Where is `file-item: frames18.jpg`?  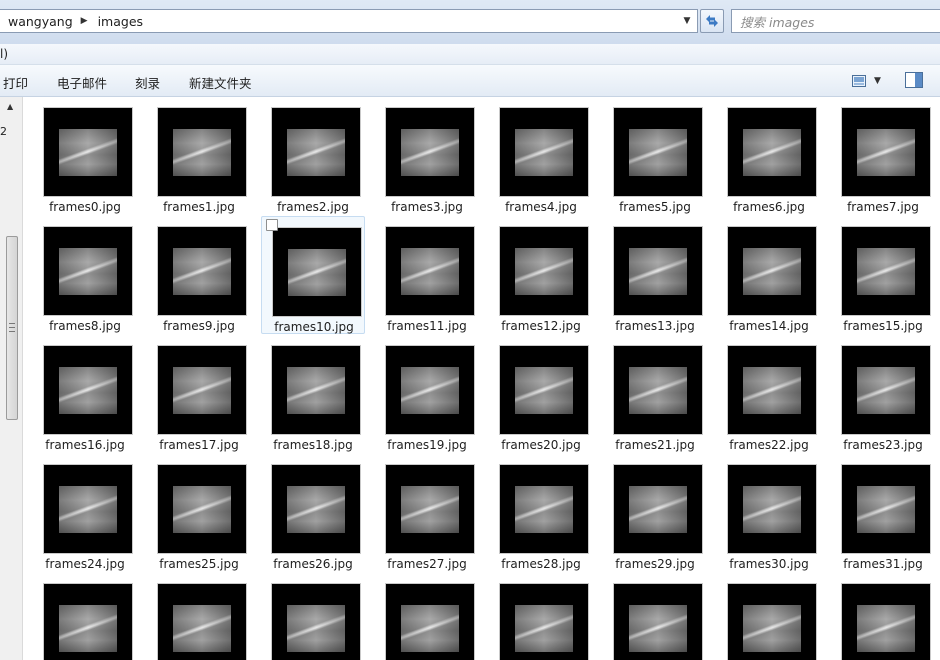 file-item: frames18.jpg is located at coordinates (313, 394).